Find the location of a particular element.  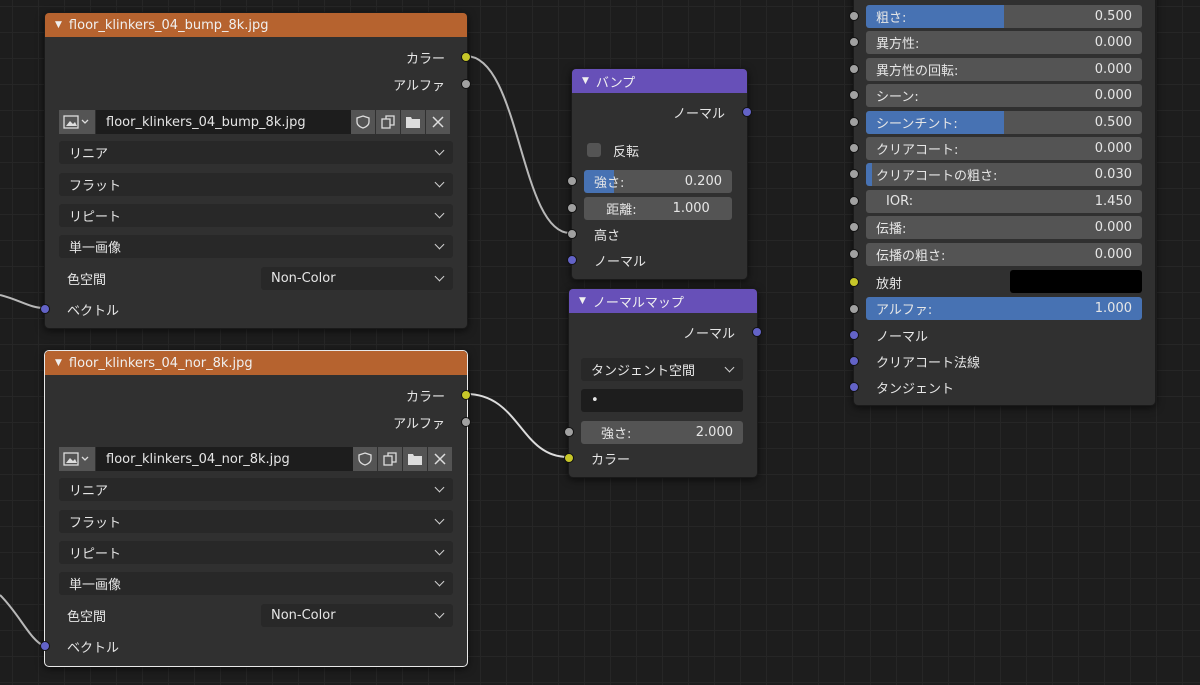

input-tangent-socket is located at coordinates (854, 387).